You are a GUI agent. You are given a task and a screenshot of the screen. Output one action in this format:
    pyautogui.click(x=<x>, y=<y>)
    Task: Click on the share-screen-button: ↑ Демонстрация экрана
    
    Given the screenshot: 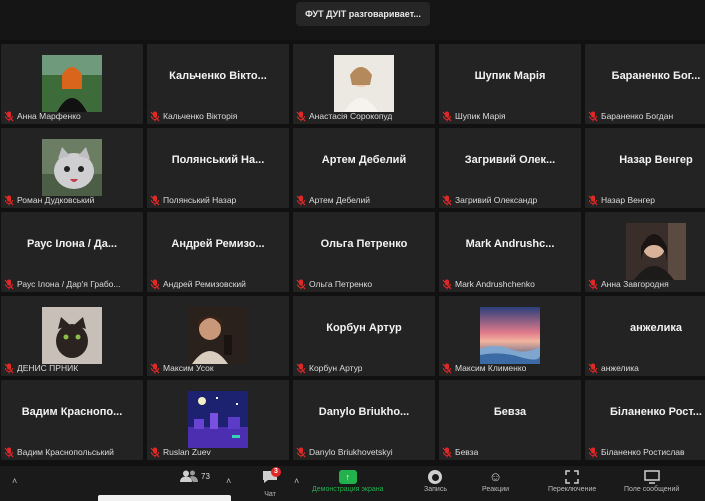 What is the action you would take?
    pyautogui.click(x=348, y=481)
    